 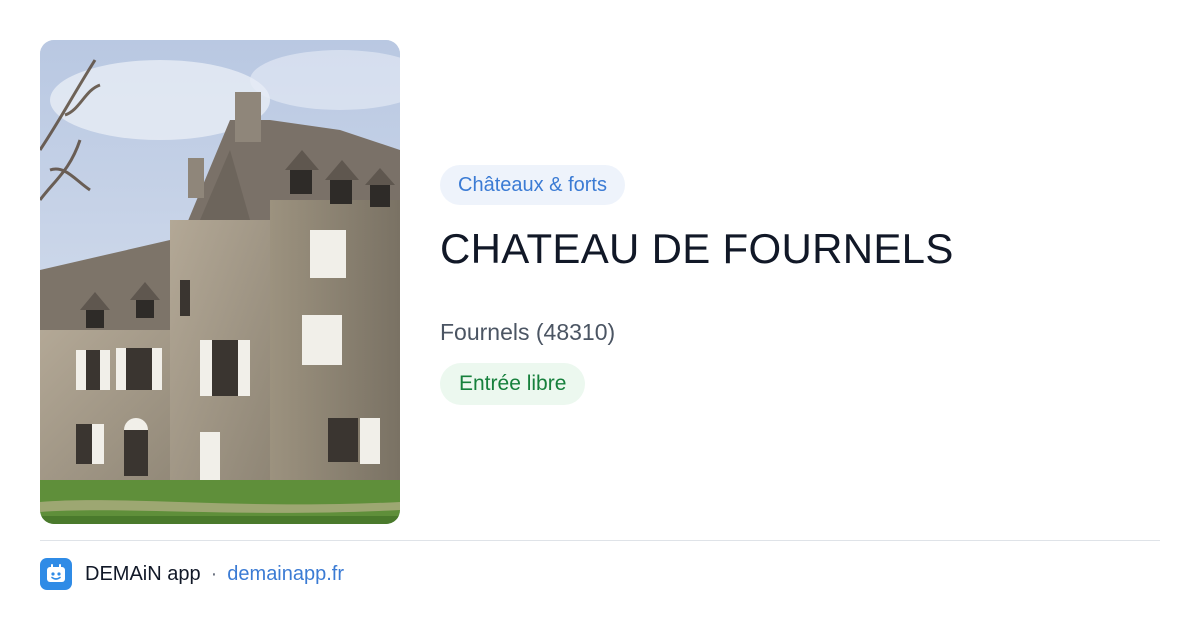 I want to click on footer: DEMAiN app · demainapp.fr, so click(x=192, y=574).